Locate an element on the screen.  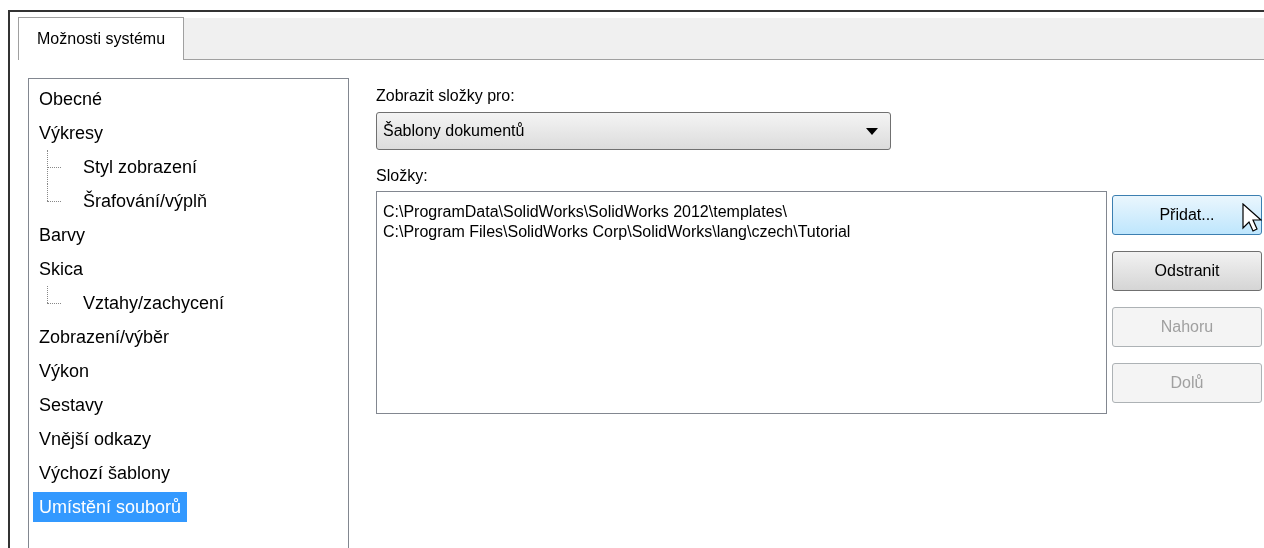
tree-item: Výchozí šablony is located at coordinates (105, 473).